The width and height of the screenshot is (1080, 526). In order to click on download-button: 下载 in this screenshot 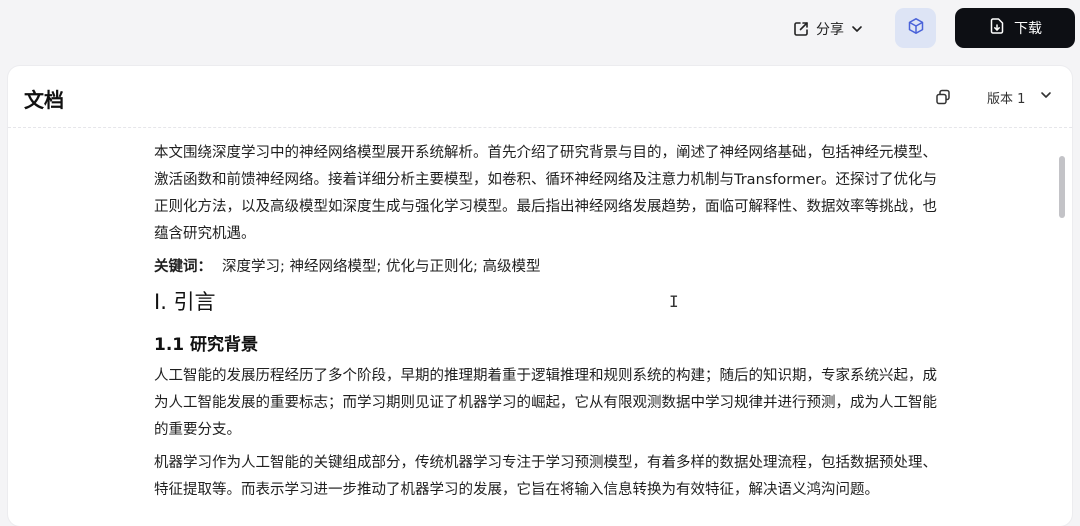, I will do `click(1015, 28)`.